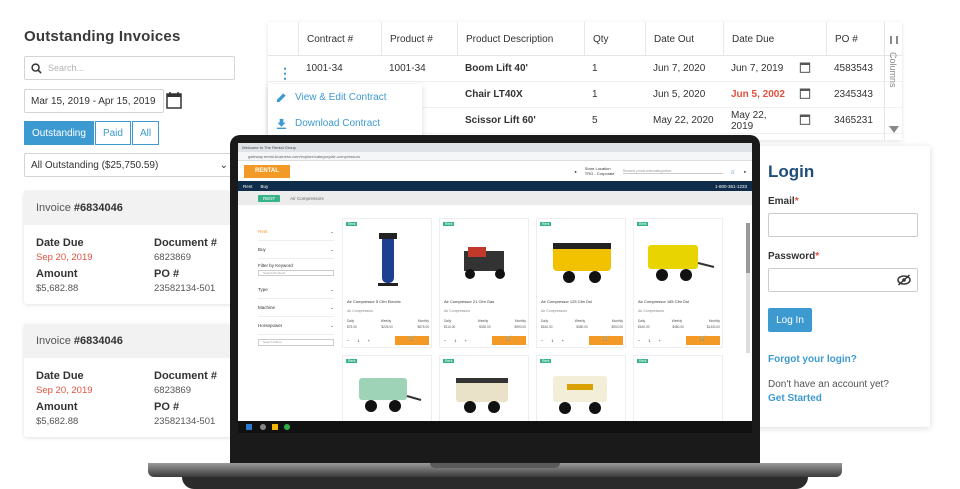  What do you see at coordinates (269, 198) in the screenshot?
I see `rent-pill: RENT` at bounding box center [269, 198].